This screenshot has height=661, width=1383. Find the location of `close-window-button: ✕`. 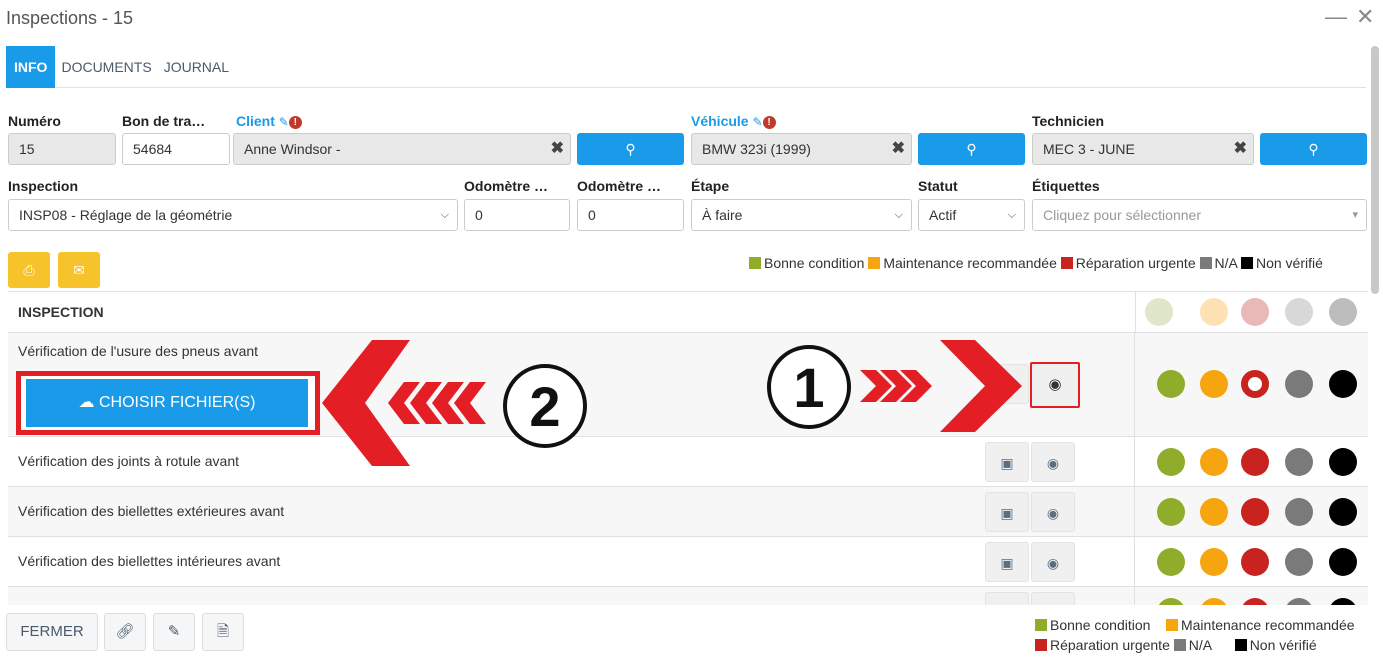

close-window-button: ✕ is located at coordinates (1365, 17).